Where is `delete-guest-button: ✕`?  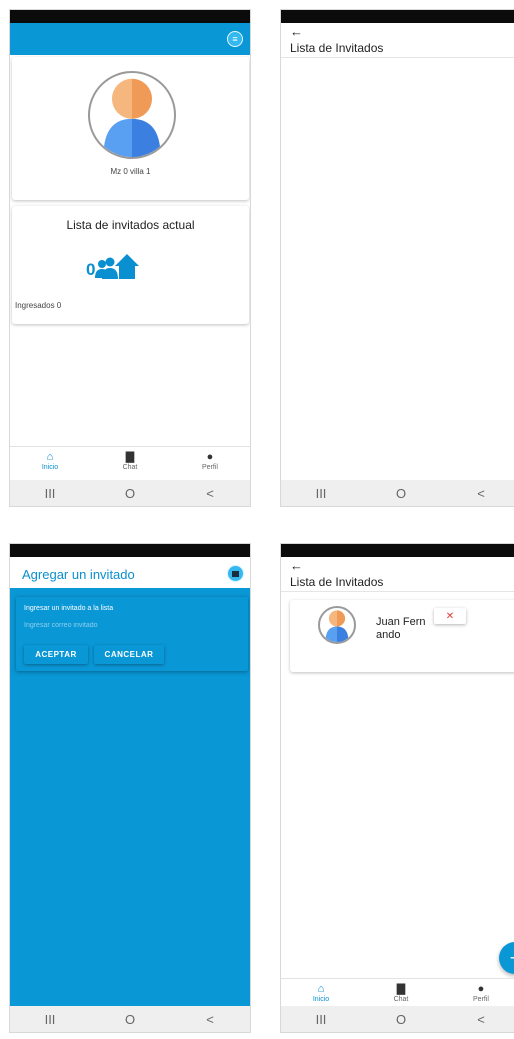 delete-guest-button: ✕ is located at coordinates (450, 616).